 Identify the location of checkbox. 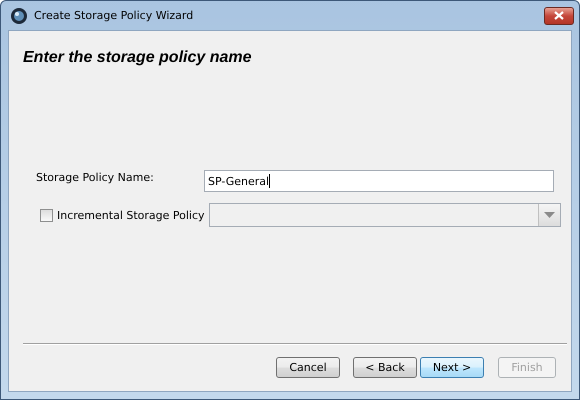
(46, 215).